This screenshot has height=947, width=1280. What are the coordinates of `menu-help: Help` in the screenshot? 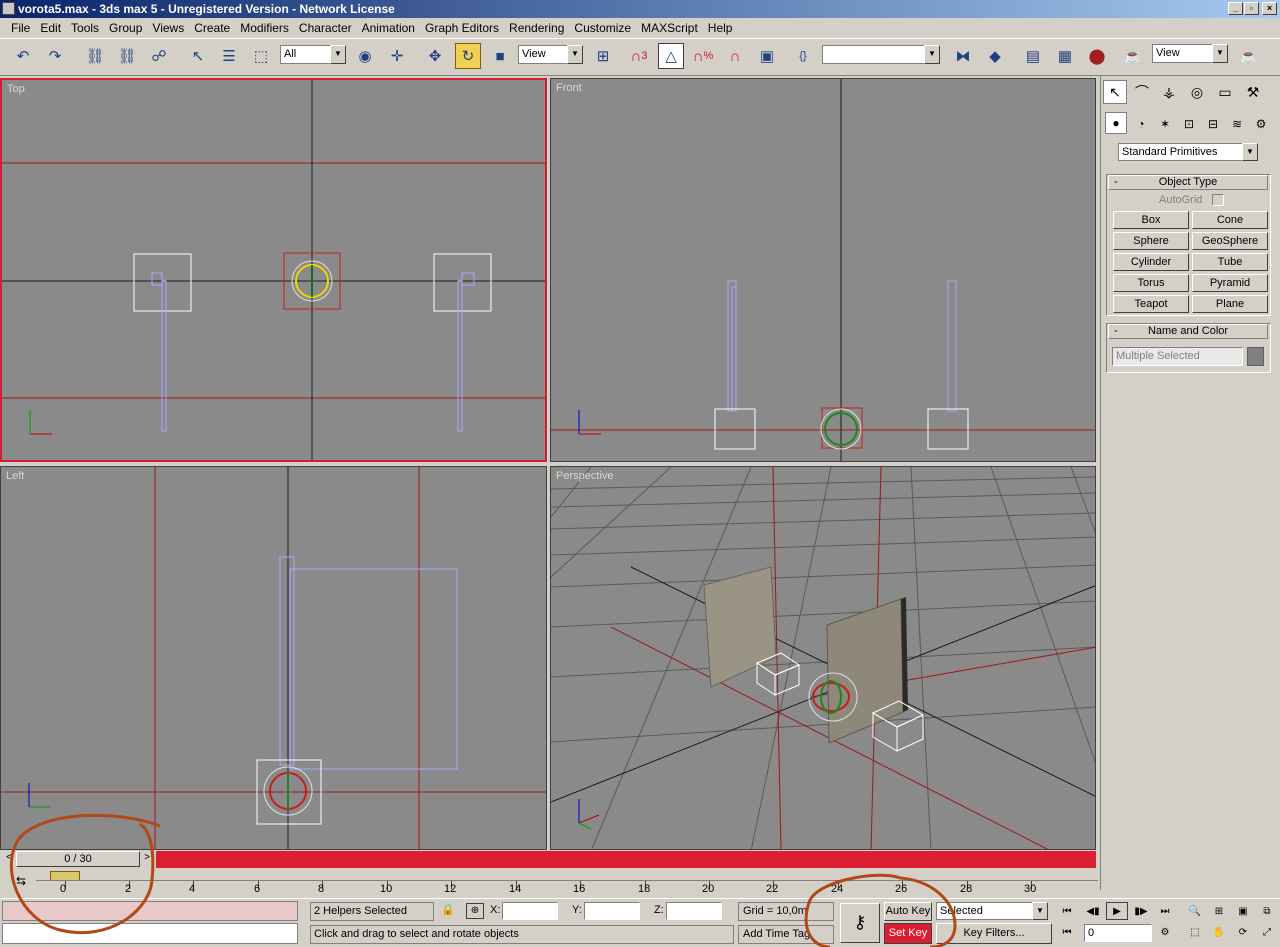 It's located at (720, 28).